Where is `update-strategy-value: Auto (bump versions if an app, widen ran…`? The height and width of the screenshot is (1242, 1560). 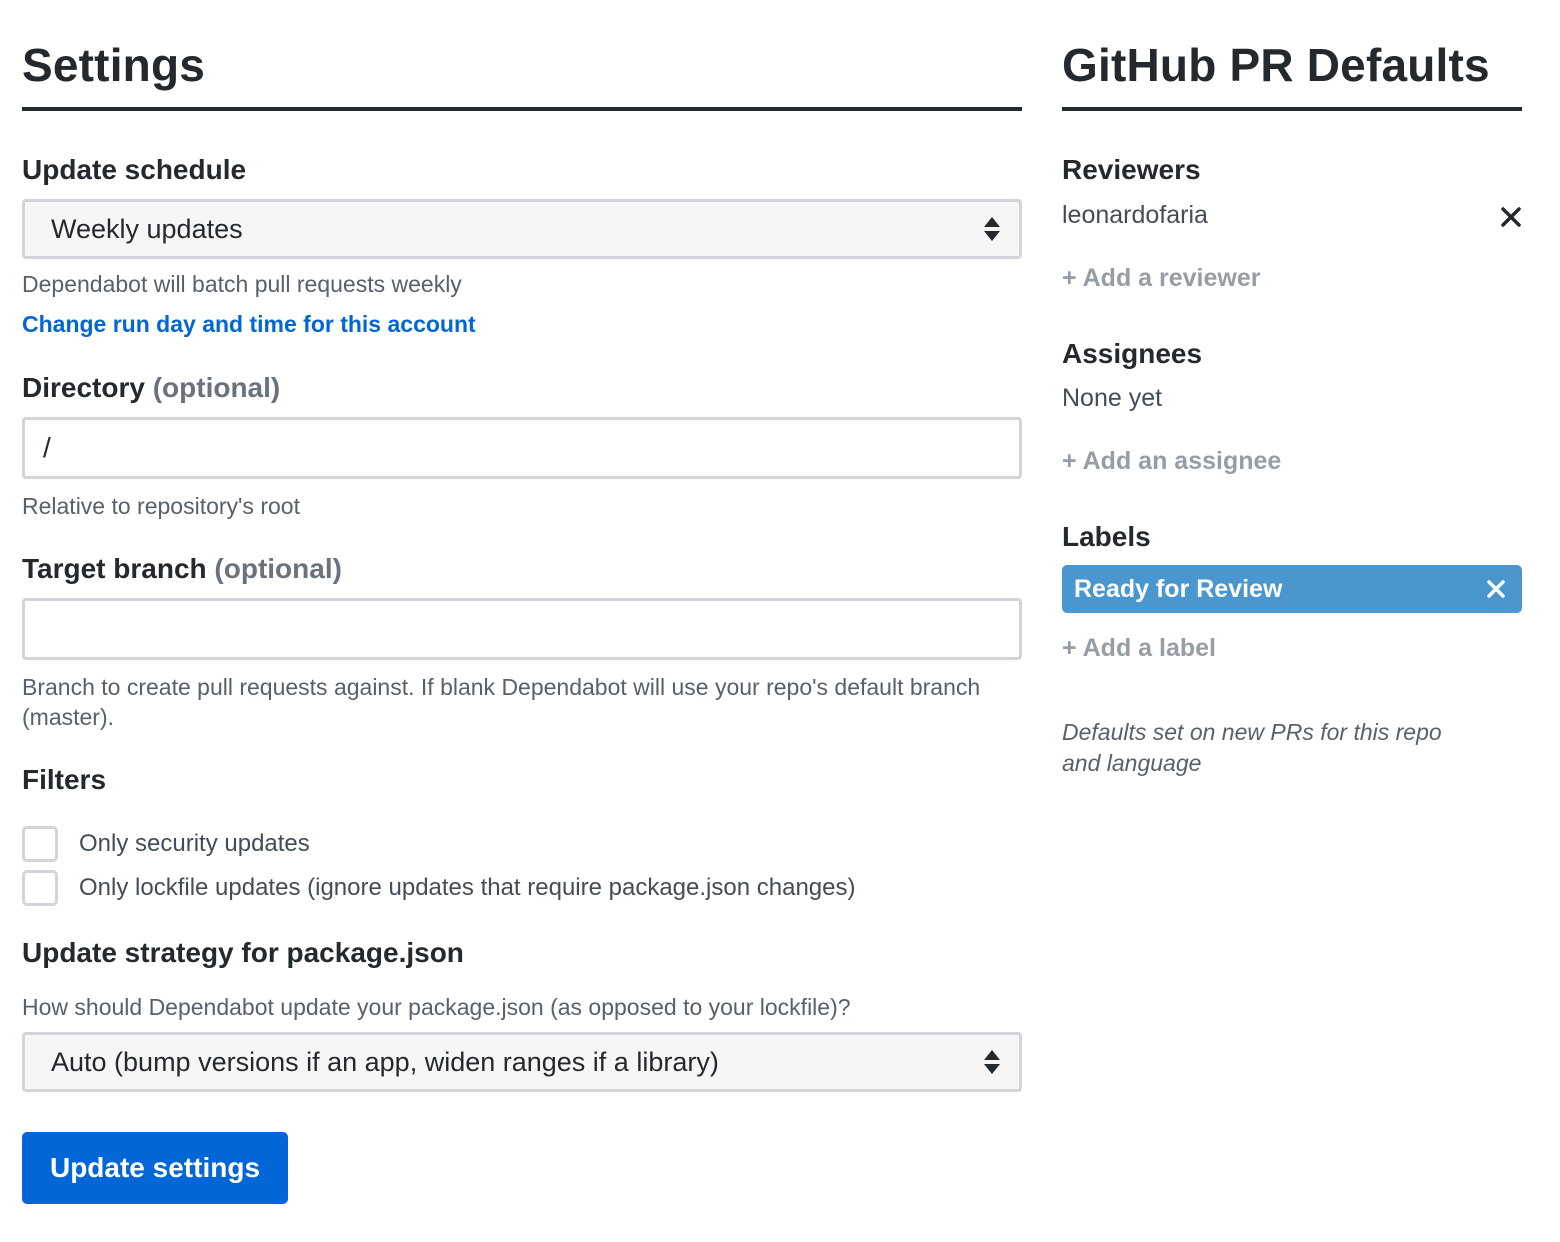
update-strategy-value: Auto (bump versions if an app, widen ran… is located at coordinates (385, 1061).